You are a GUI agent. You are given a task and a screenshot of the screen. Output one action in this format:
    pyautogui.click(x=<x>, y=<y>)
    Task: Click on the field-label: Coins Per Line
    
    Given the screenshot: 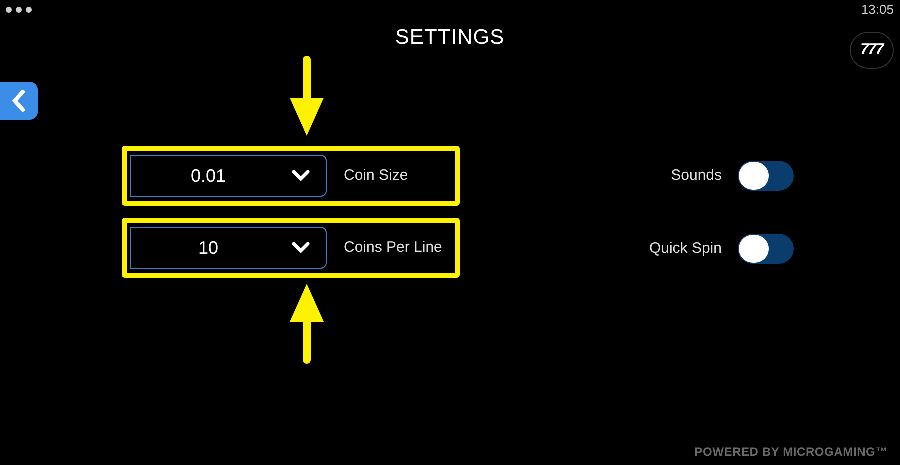 What is the action you would take?
    pyautogui.click(x=393, y=248)
    